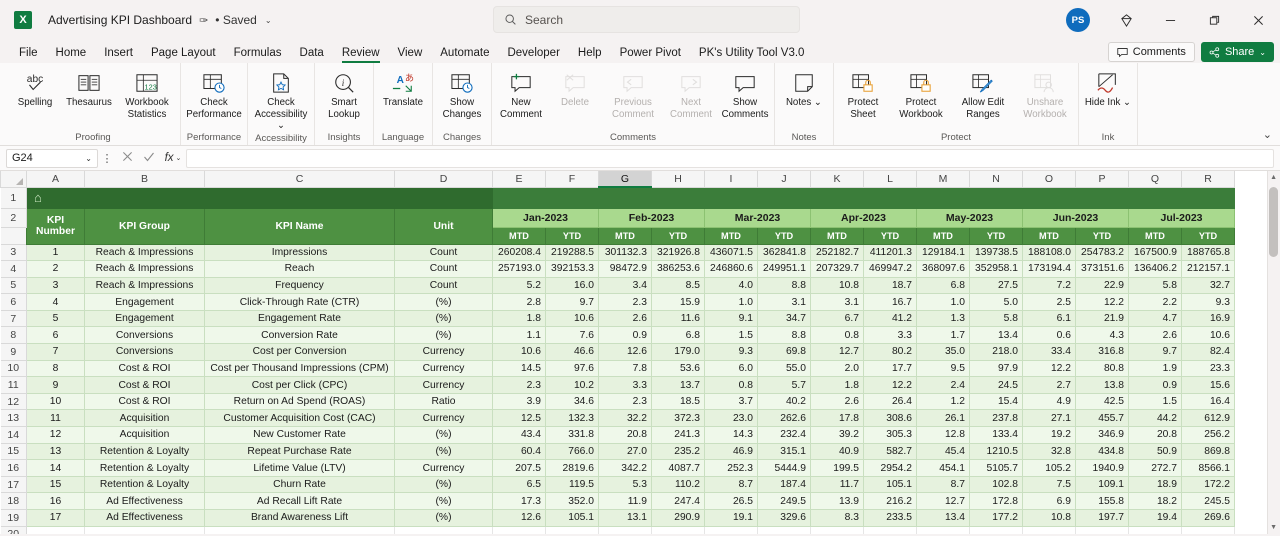 Image resolution: width=1280 pixels, height=536 pixels. I want to click on cell-value: 308.6, so click(890, 418).